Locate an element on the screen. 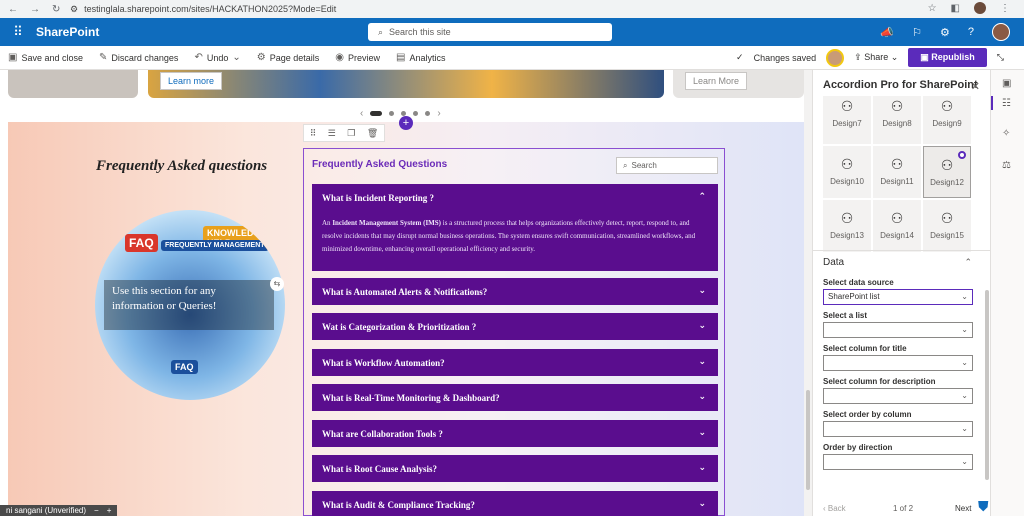  description-column-select: ⌄ is located at coordinates (898, 396).